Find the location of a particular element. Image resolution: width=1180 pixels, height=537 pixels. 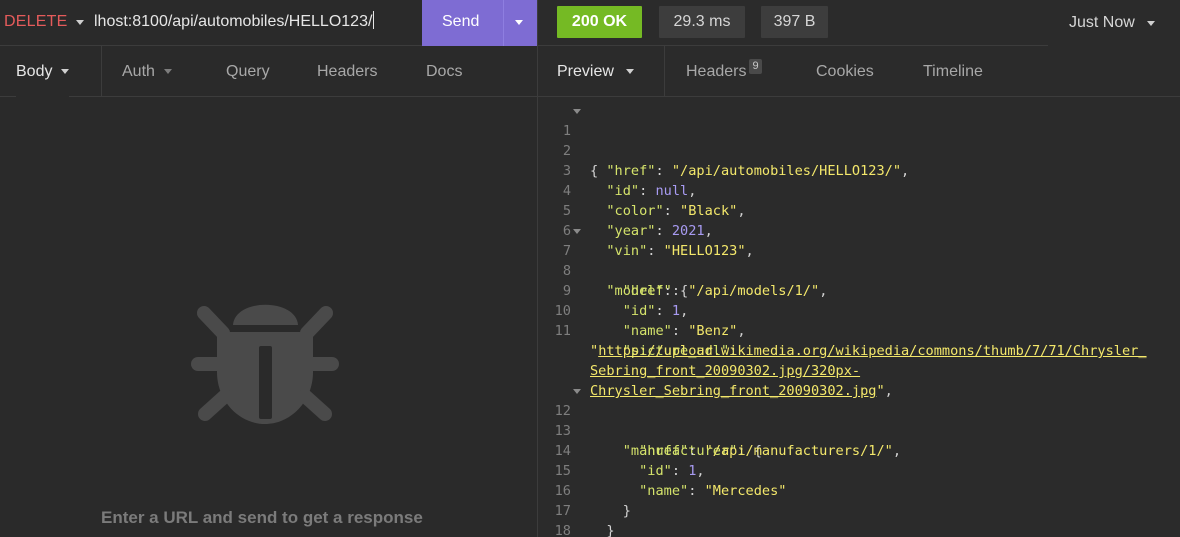

tab-body-label: Body is located at coordinates (34, 71).